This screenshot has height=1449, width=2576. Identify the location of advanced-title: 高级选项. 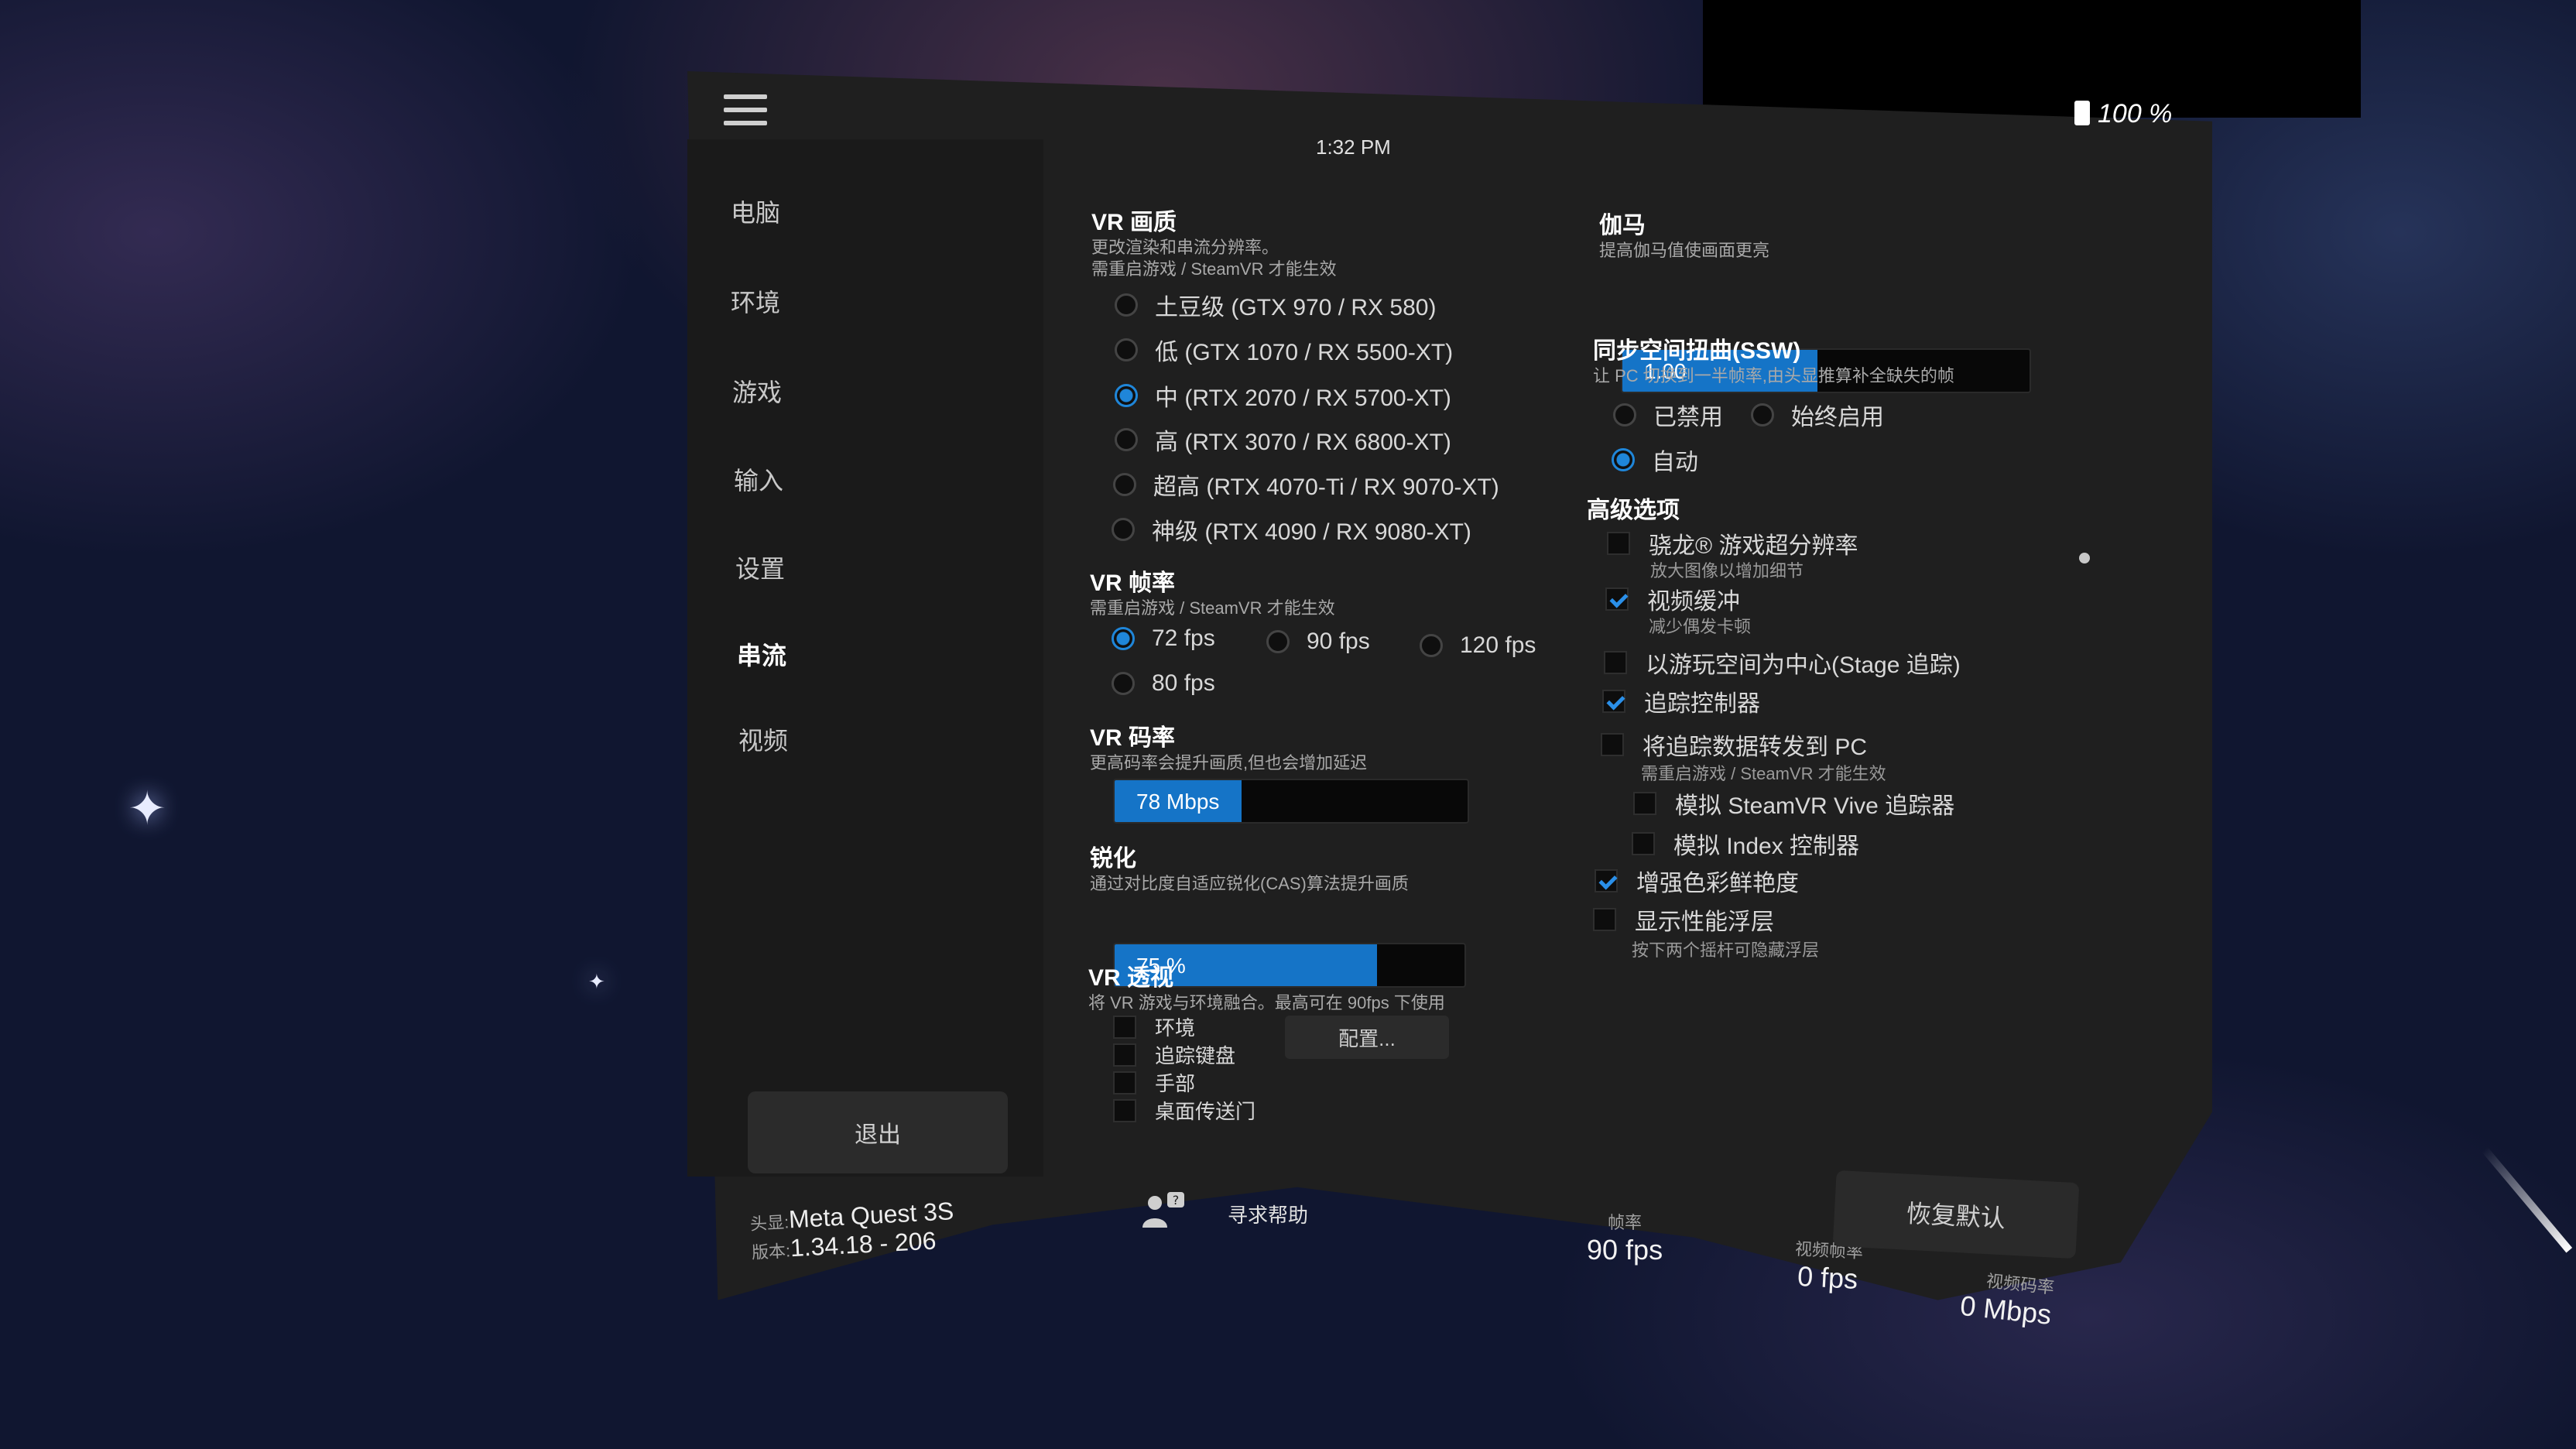
(1633, 511).